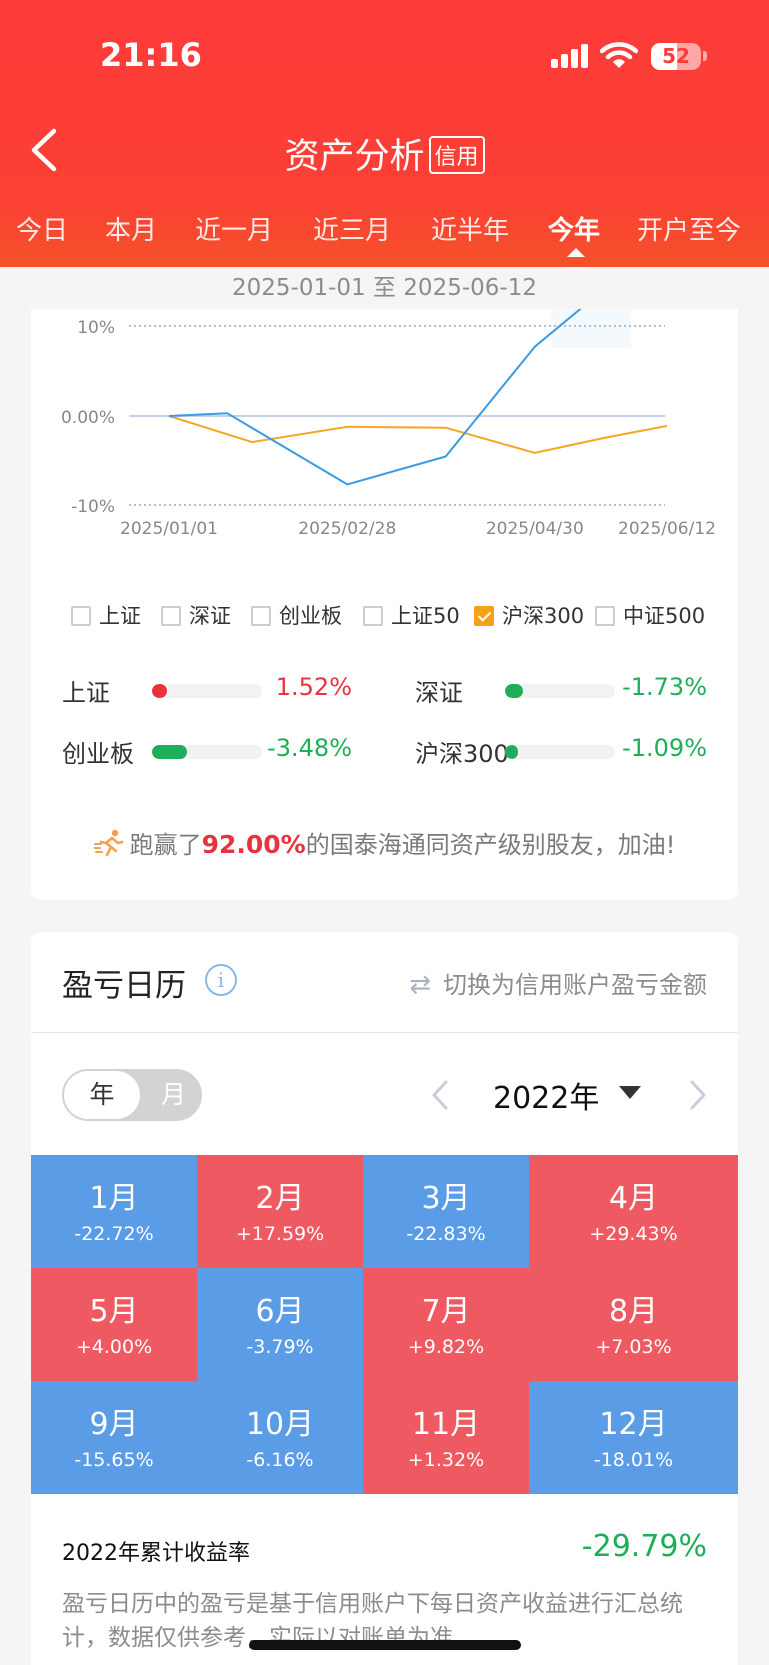 The height and width of the screenshot is (1665, 769). Describe the element at coordinates (280, 1347) in the screenshot. I see `month-return: -3.79%` at that location.